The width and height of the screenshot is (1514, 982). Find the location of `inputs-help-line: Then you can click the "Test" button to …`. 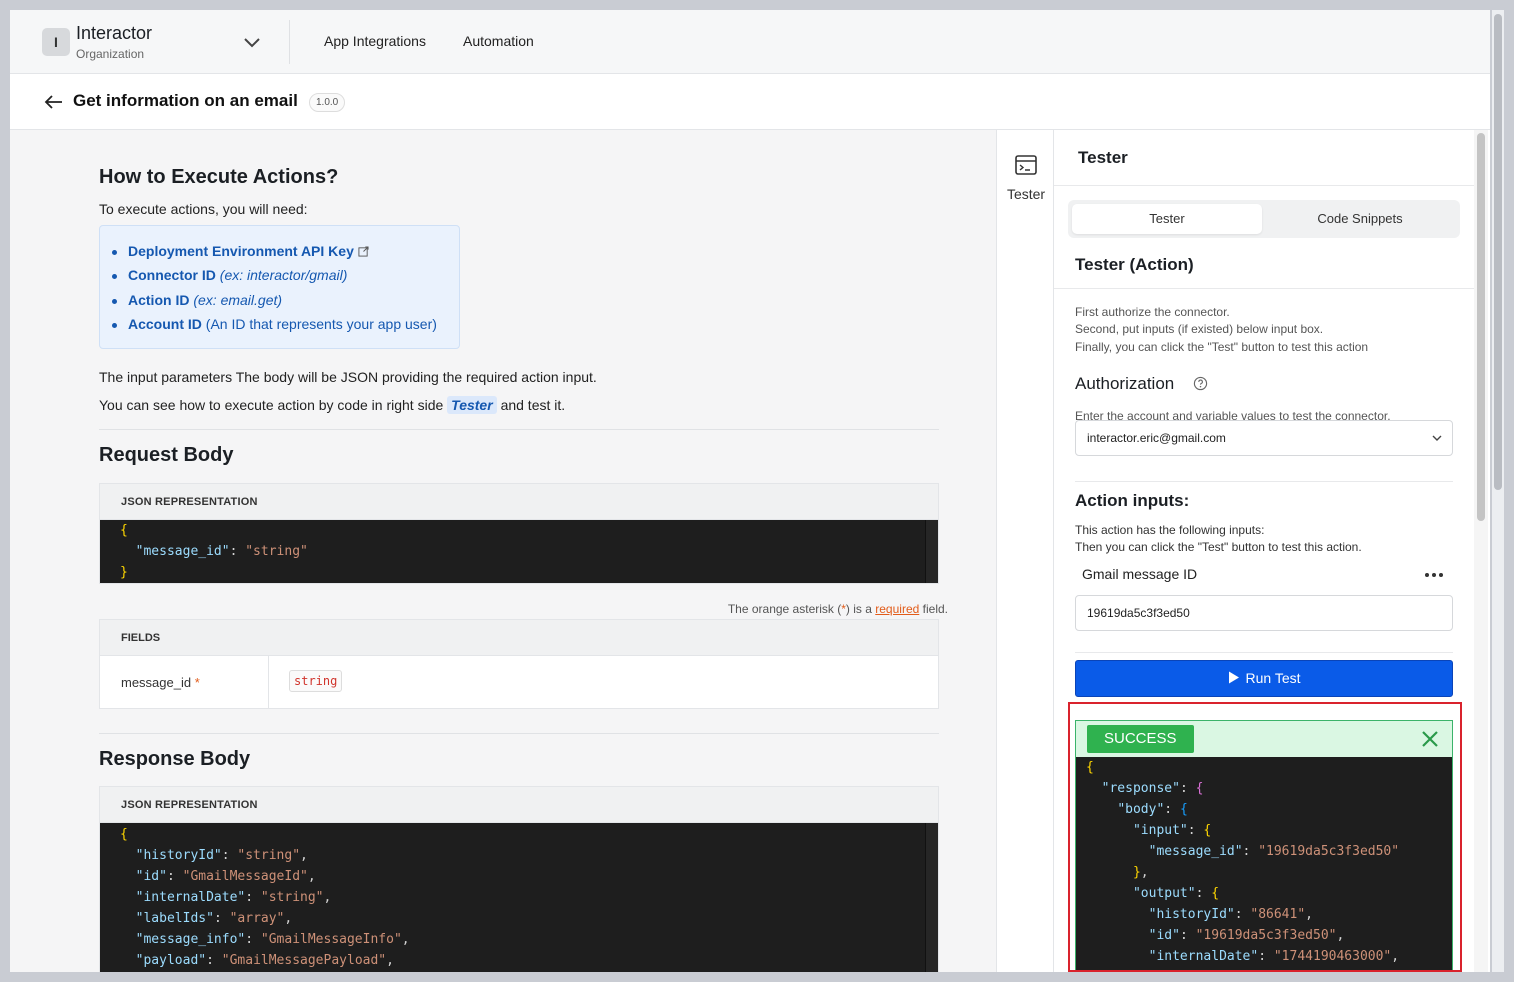

inputs-help-line: Then you can click the "Test" button to … is located at coordinates (1218, 547).